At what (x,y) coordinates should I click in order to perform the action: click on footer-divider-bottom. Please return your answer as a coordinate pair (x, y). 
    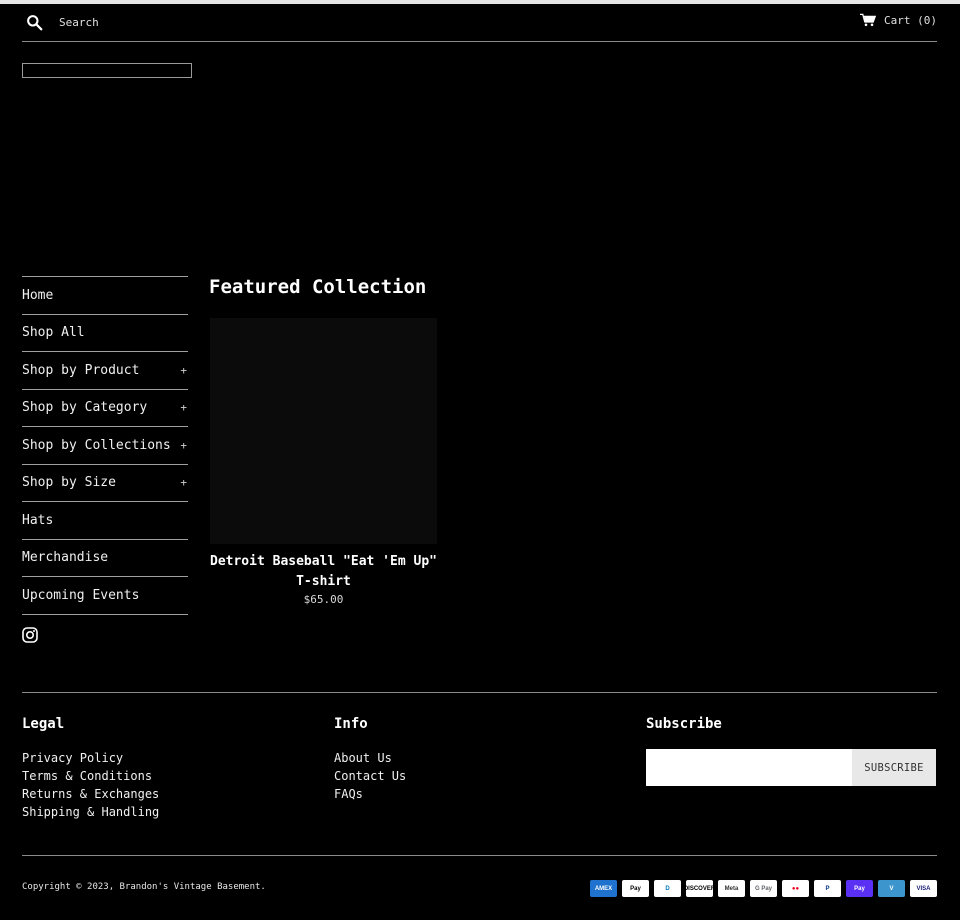
    Looking at the image, I should click on (479, 855).